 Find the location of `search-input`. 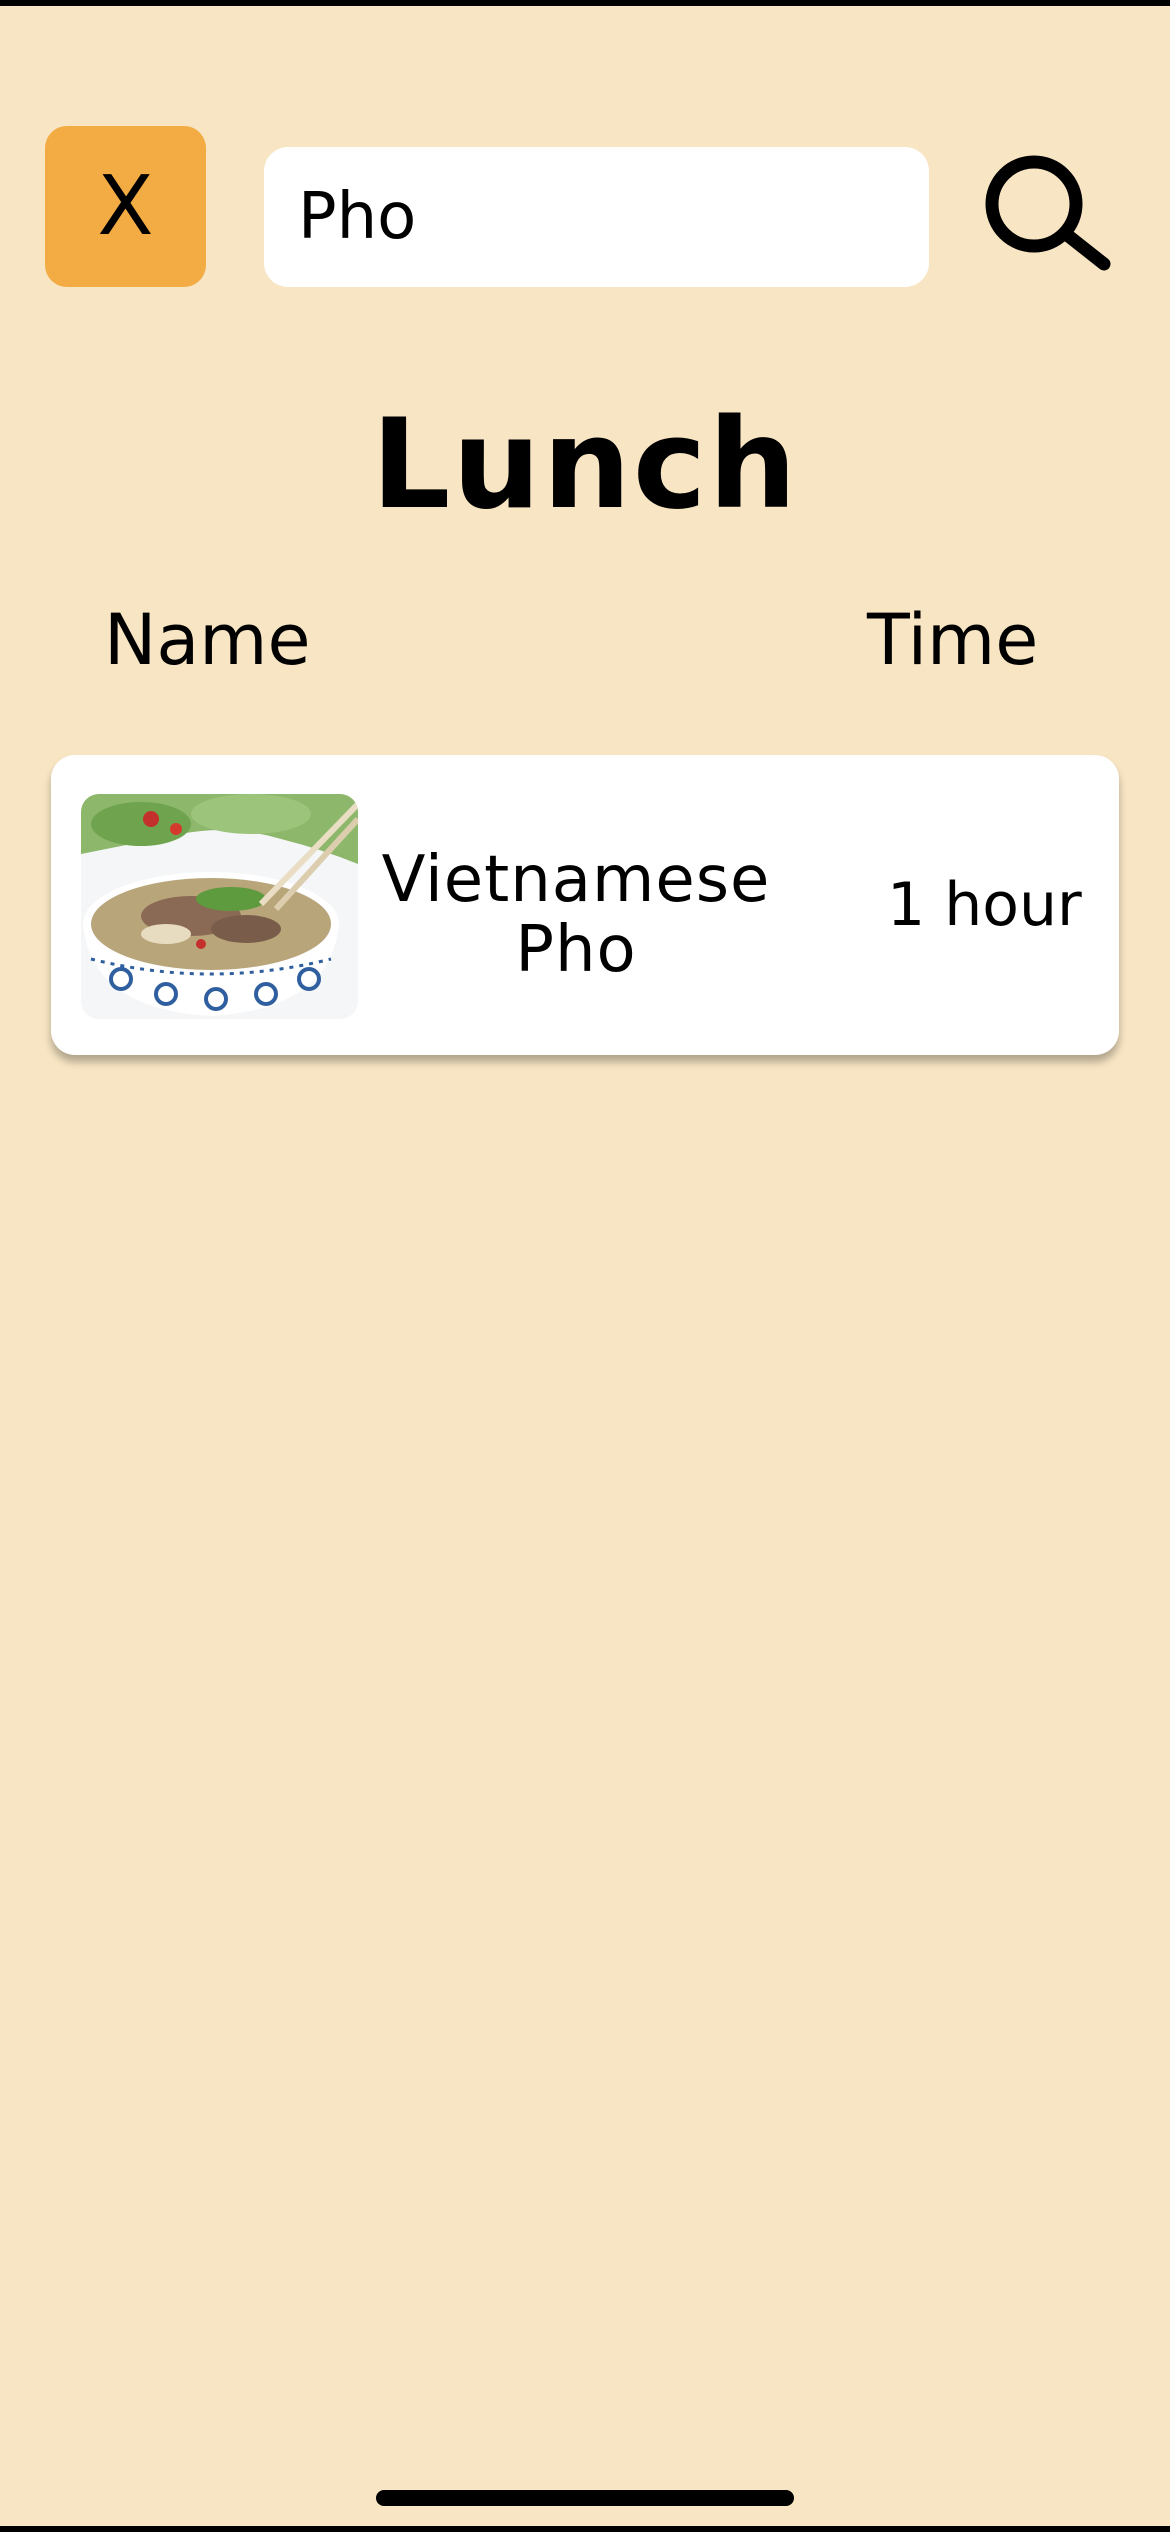

search-input is located at coordinates (596, 217).